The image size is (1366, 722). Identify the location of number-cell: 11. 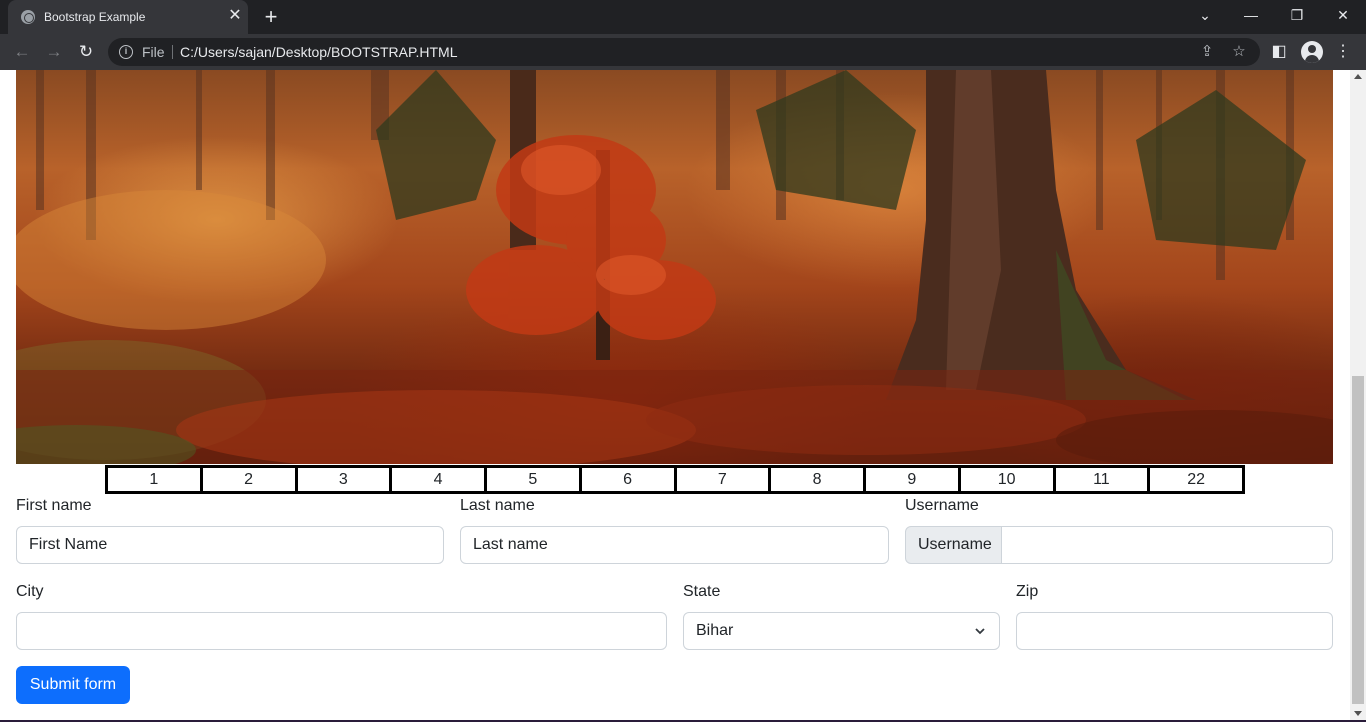
(1101, 479).